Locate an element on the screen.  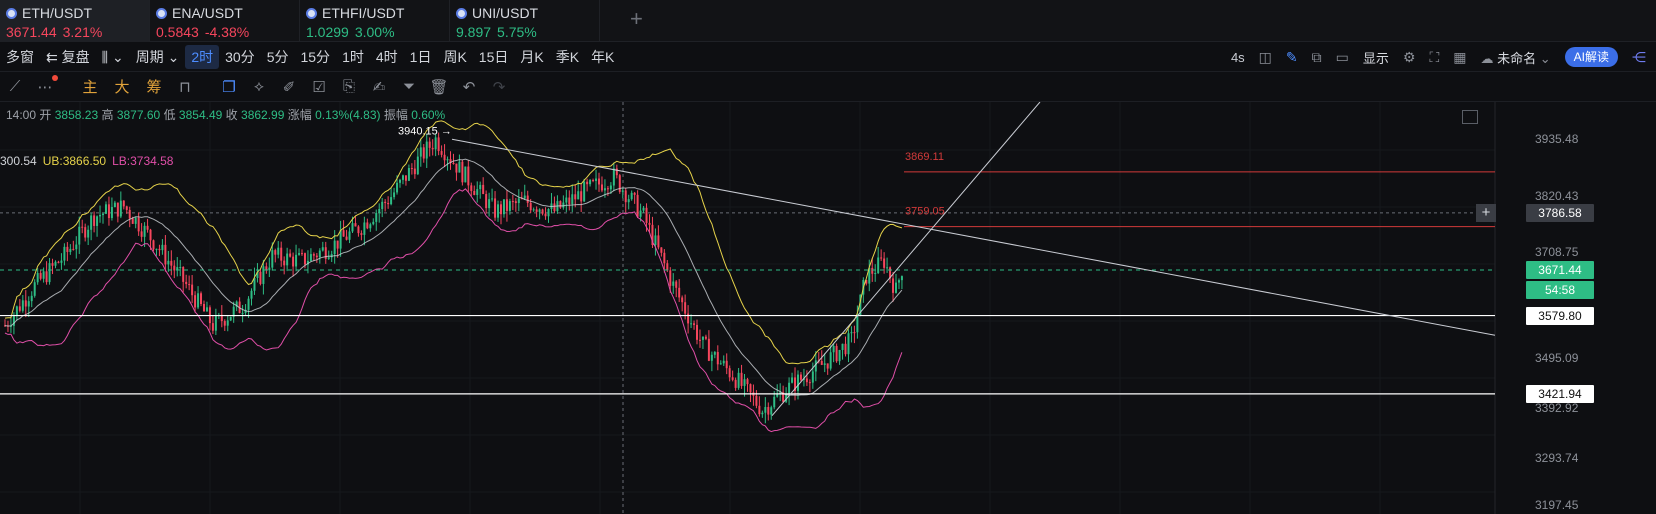
redo-icon: ↷ is located at coordinates (499, 87).